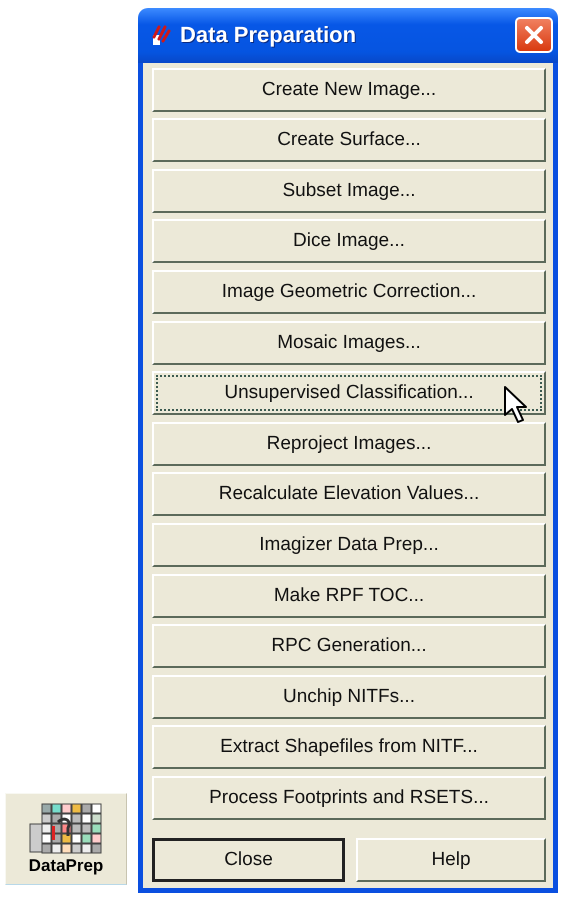  I want to click on dataprep-desktop-icon: DataPrep, so click(66, 839).